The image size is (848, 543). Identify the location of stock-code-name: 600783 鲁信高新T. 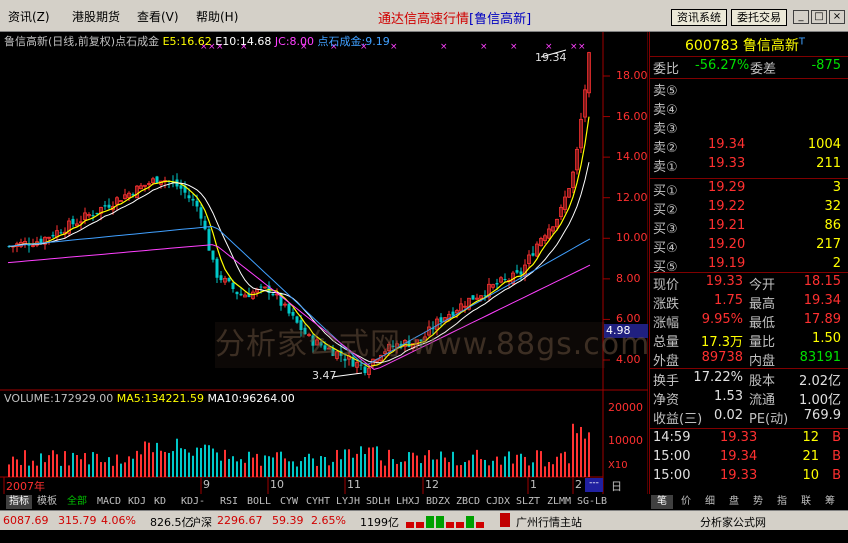
(745, 45).